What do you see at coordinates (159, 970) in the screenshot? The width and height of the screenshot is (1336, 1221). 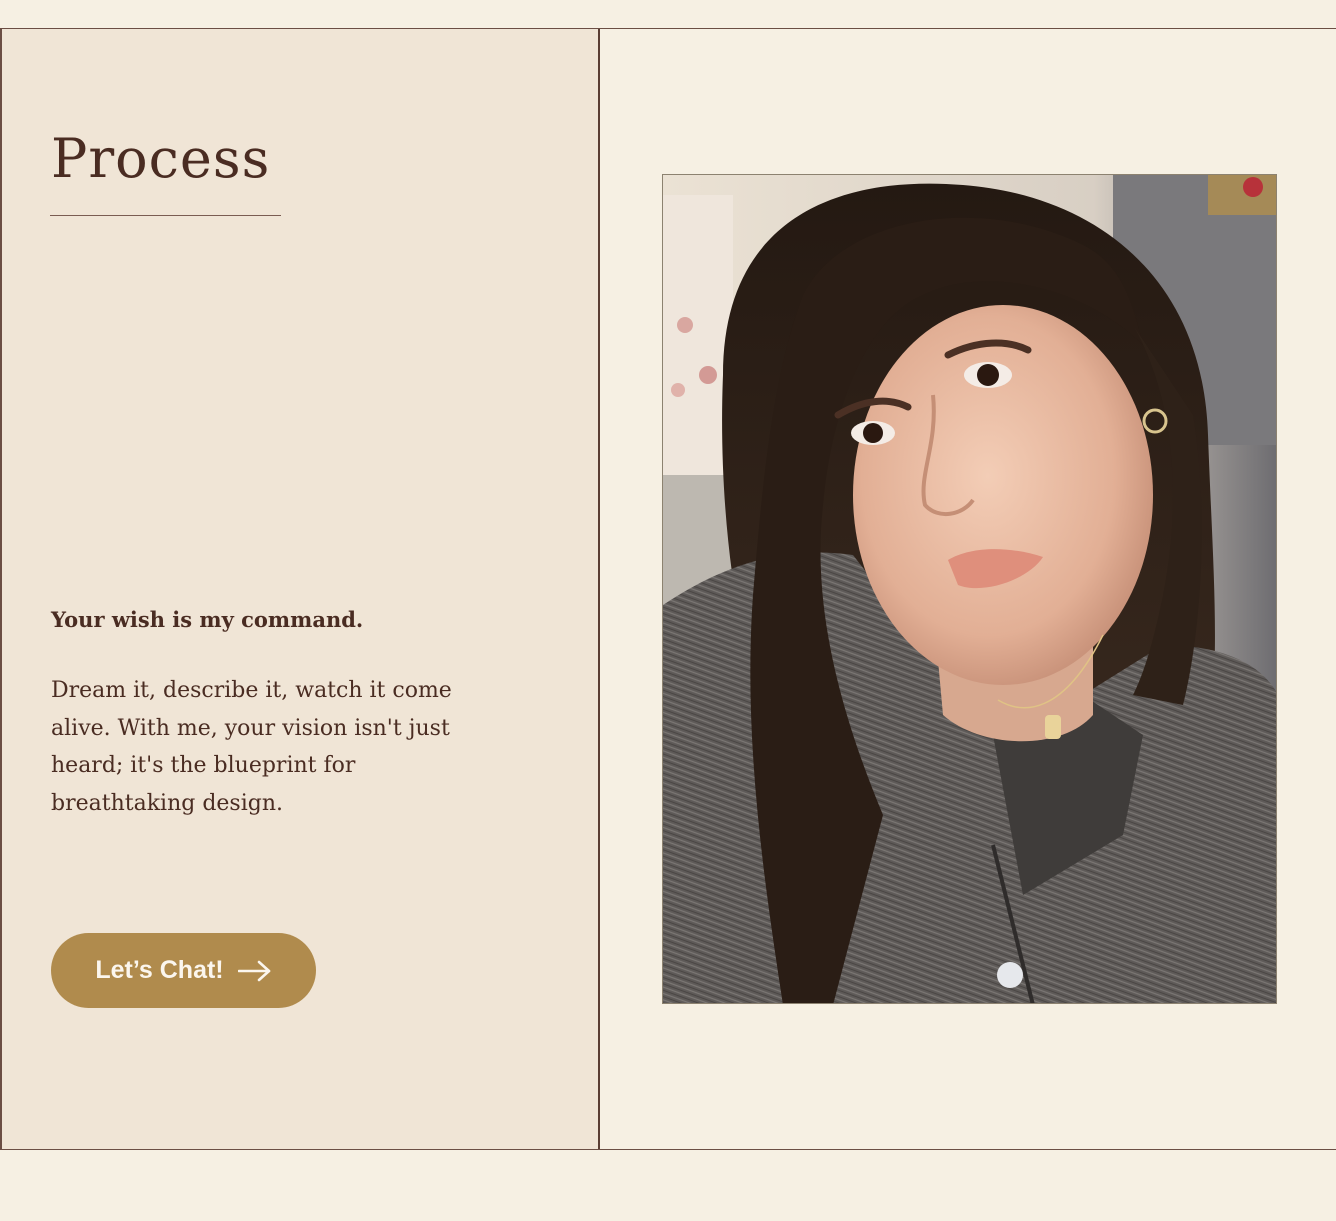 I see `lets-chat-label: Let’s Chat!` at bounding box center [159, 970].